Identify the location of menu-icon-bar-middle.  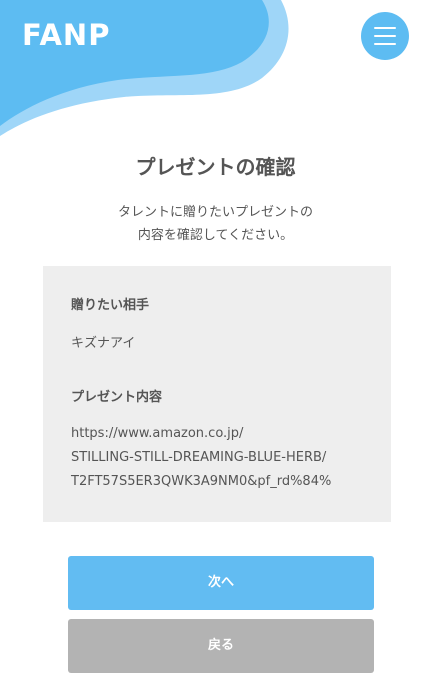
(385, 36).